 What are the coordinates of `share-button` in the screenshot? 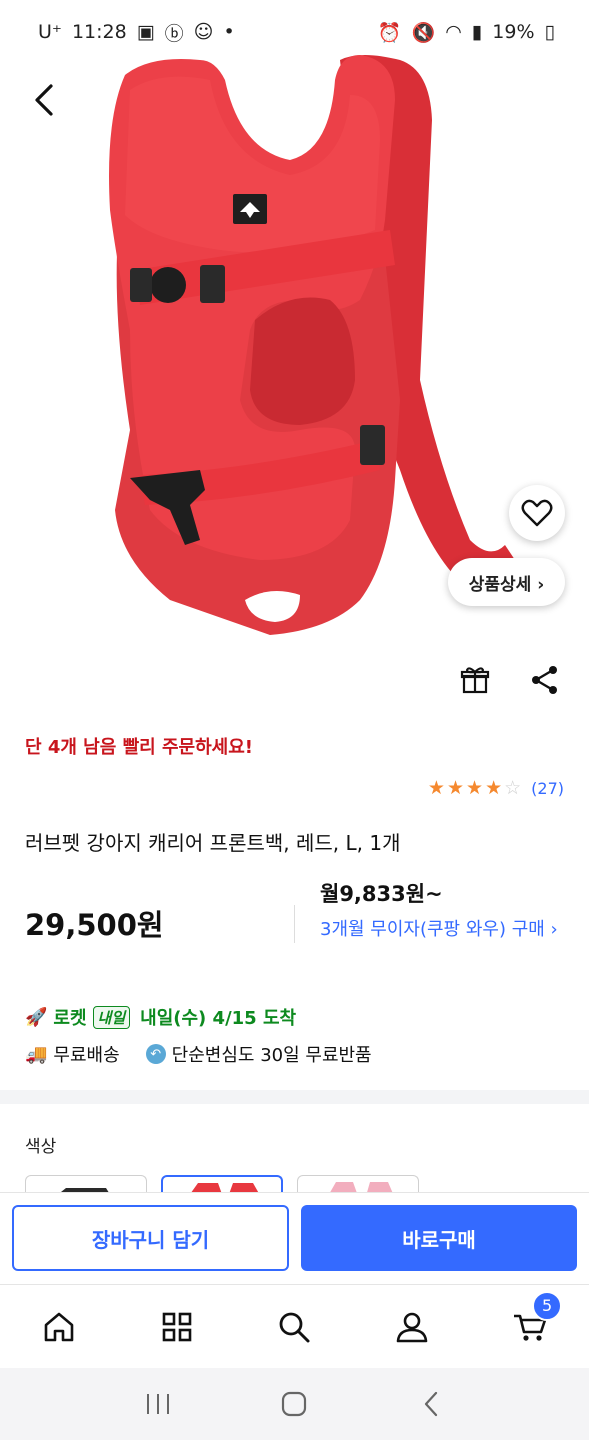 It's located at (545, 680).